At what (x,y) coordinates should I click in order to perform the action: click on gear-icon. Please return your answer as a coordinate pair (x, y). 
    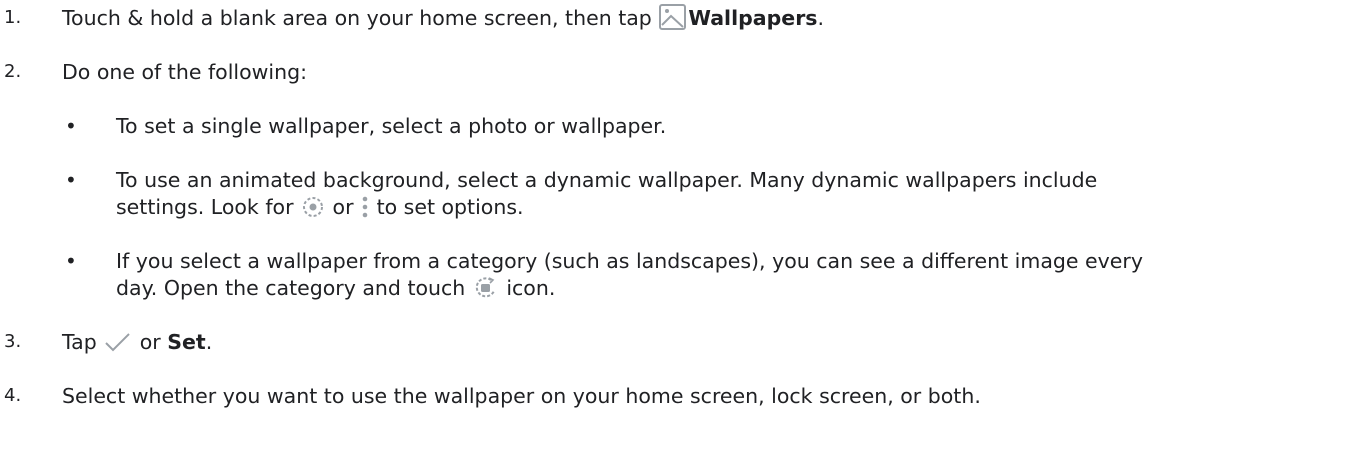
    Looking at the image, I should click on (313, 207).